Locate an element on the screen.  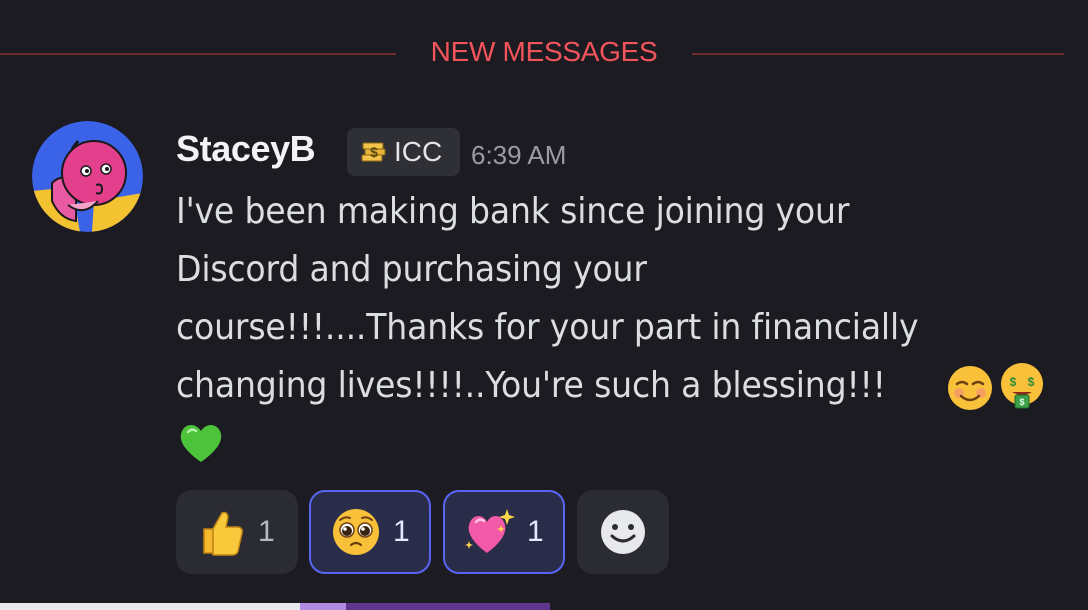
server-tag-label: ICC is located at coordinates (418, 151).